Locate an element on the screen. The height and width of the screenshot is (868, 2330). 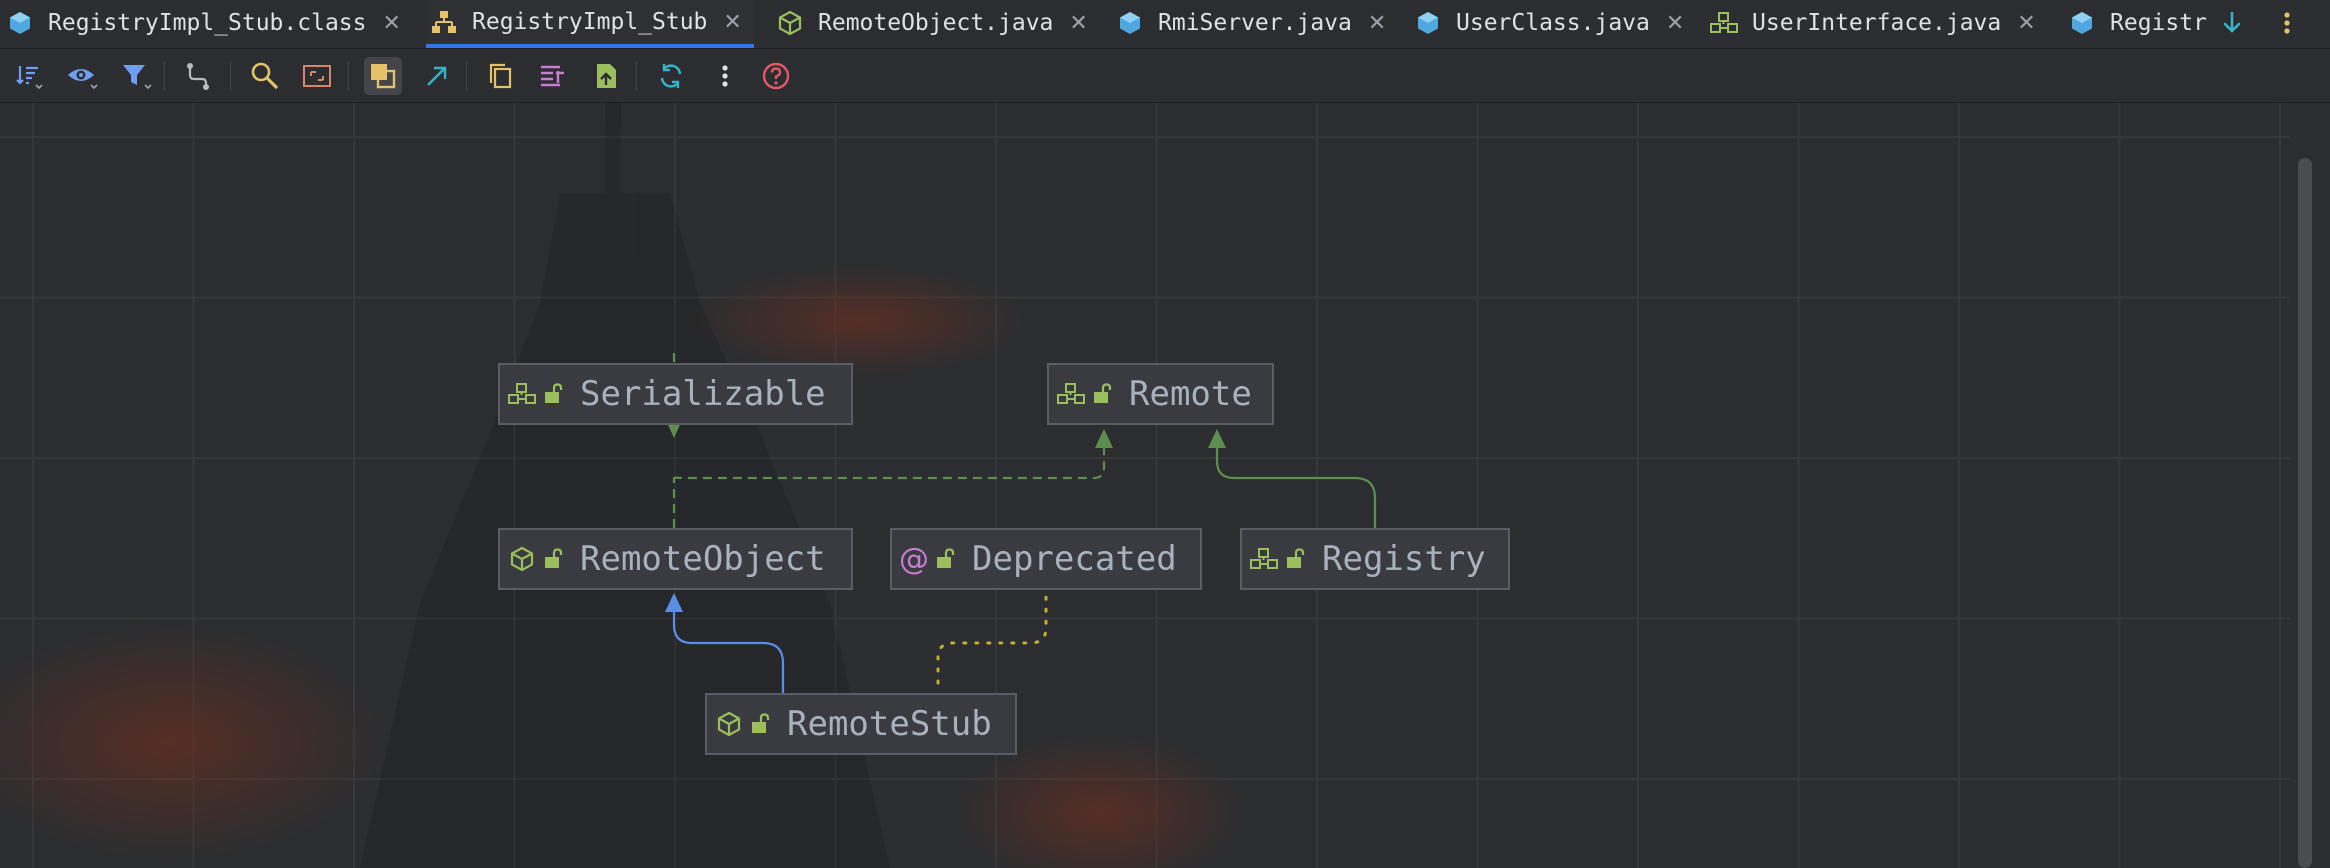
filter-icon is located at coordinates (136, 76).